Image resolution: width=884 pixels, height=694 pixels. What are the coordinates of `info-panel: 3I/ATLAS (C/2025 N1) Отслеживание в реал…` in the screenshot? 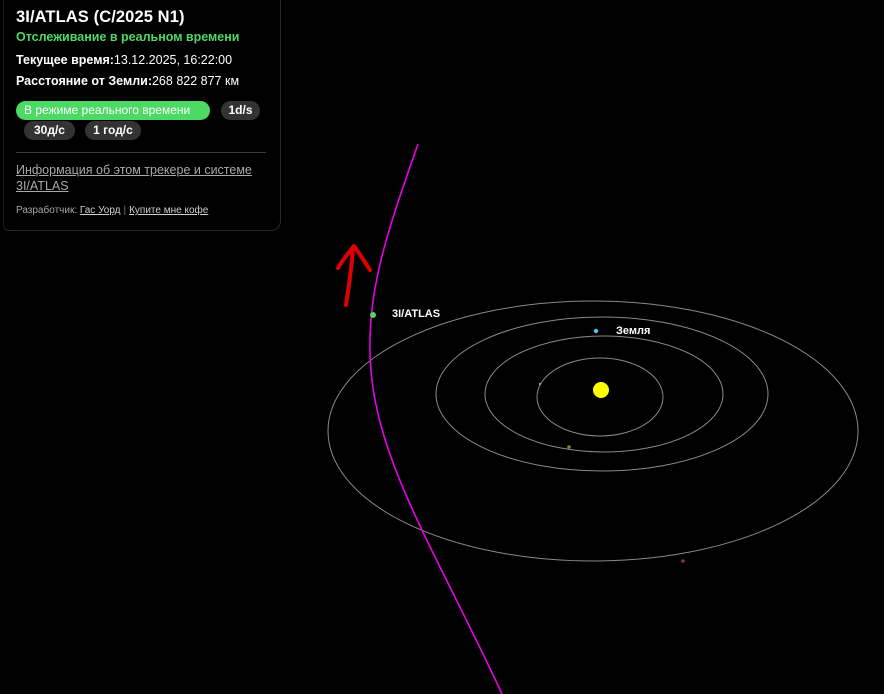 It's located at (142, 115).